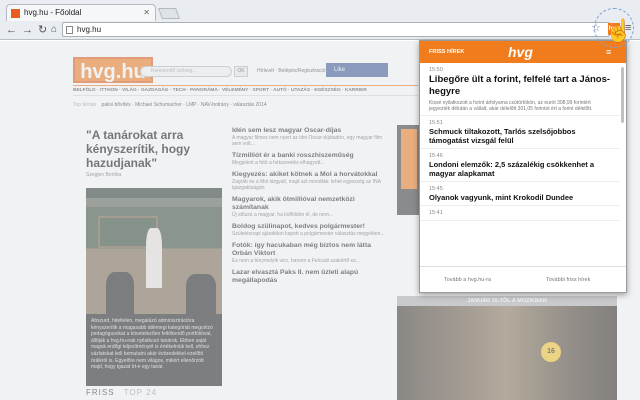  What do you see at coordinates (551, 352) in the screenshot?
I see `age-rating-badge: 16` at bounding box center [551, 352].